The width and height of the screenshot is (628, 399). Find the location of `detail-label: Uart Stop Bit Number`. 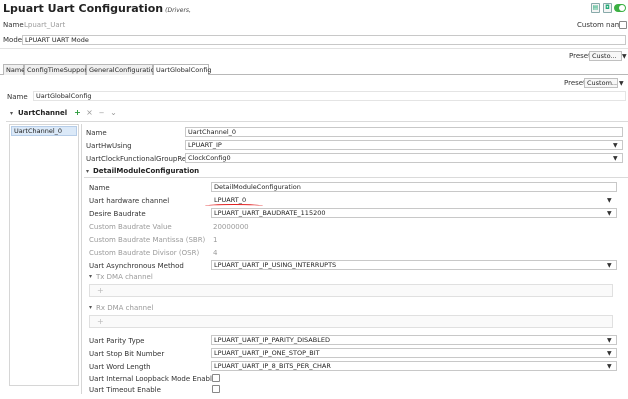

detail-label: Uart Stop Bit Number is located at coordinates (127, 354).